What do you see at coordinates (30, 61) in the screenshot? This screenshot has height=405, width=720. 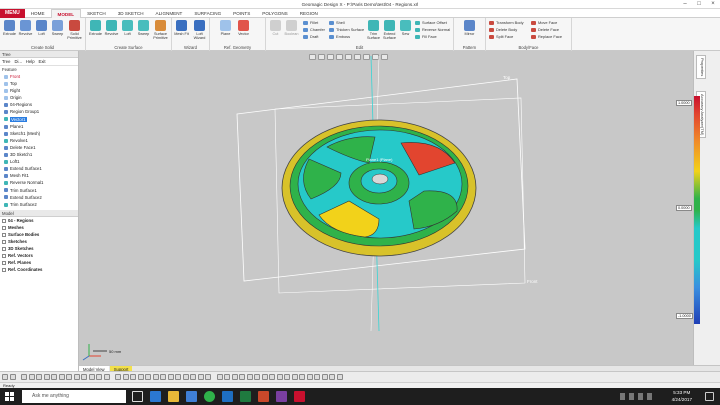 I see `help-tab: Help` at bounding box center [30, 61].